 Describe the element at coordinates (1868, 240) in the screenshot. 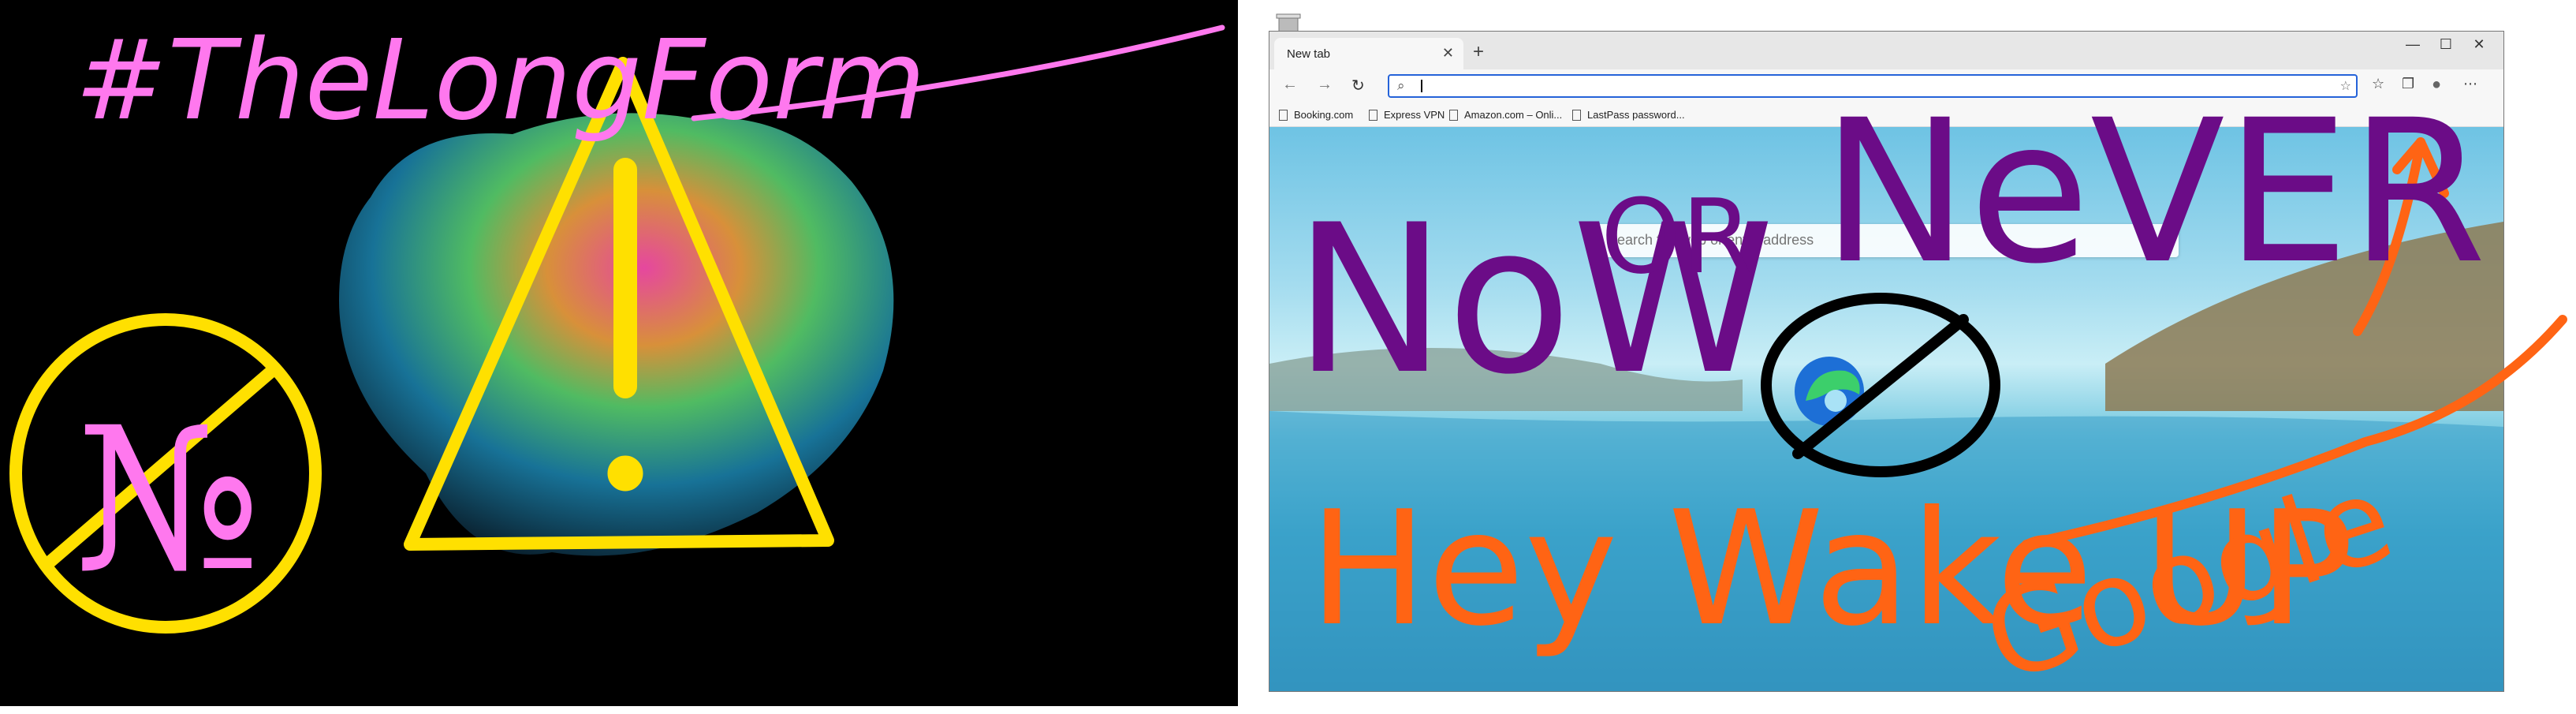

I see `web-search-input` at that location.